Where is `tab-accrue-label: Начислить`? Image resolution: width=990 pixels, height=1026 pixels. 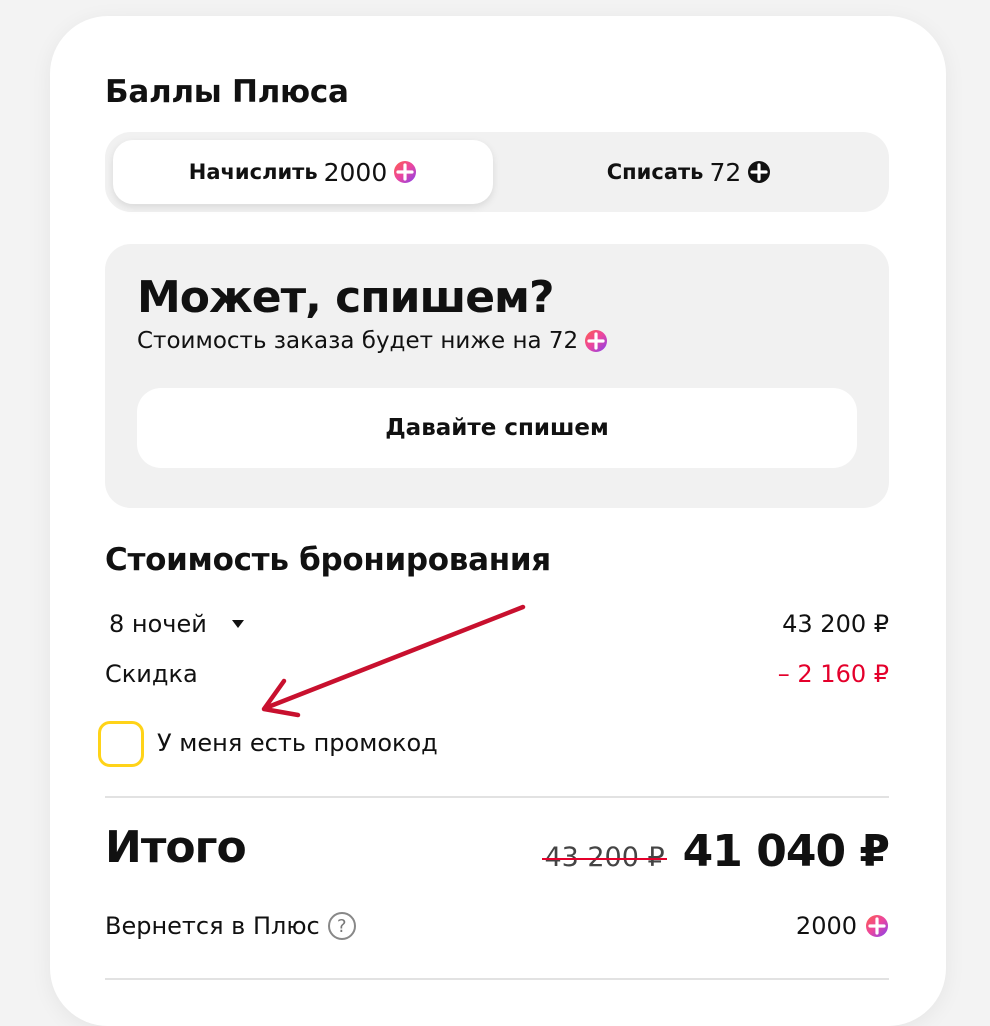
tab-accrue-label: Начислить is located at coordinates (253, 172).